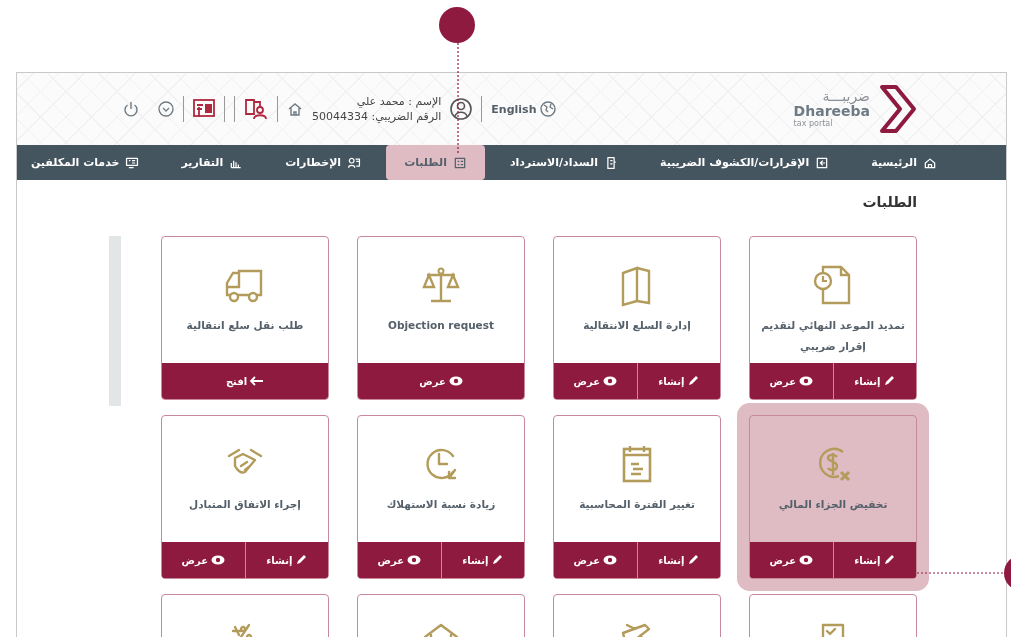 The width and height of the screenshot is (1011, 637). What do you see at coordinates (563, 162) in the screenshot?
I see `nav-tab: السداد/الاسترداد` at bounding box center [563, 162].